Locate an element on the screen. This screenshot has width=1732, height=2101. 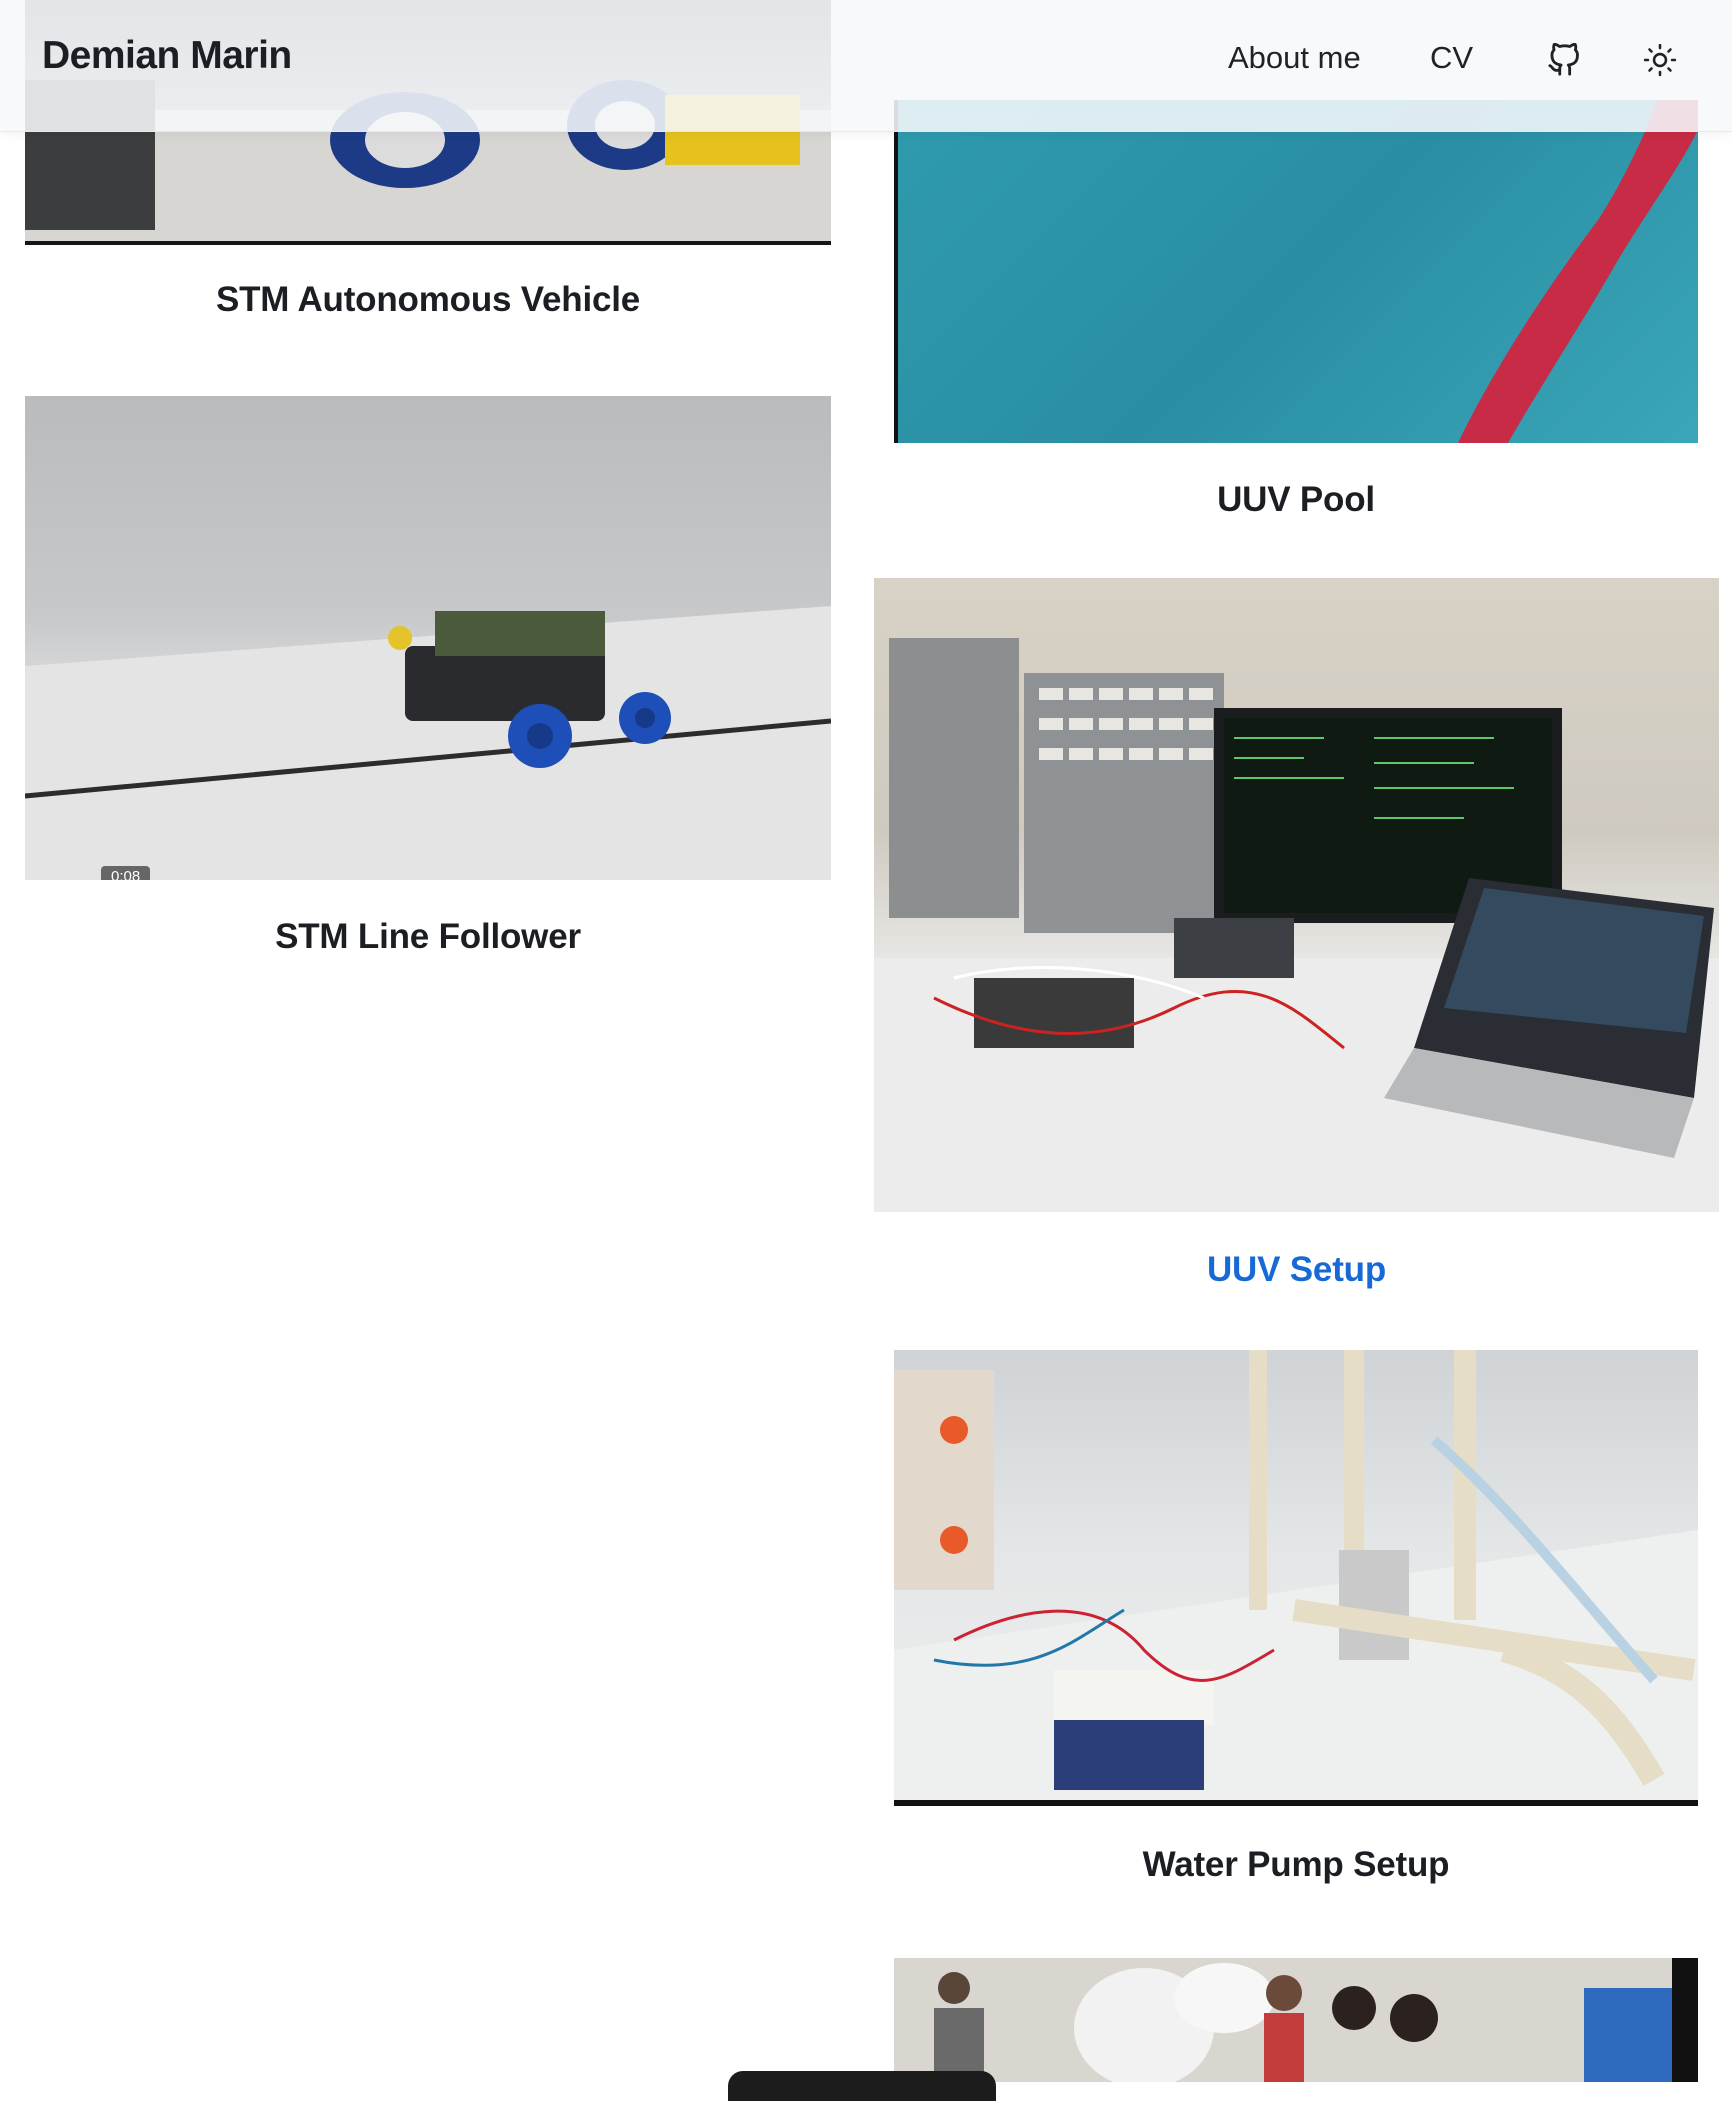
video-duration: 0:08 is located at coordinates (126, 873).